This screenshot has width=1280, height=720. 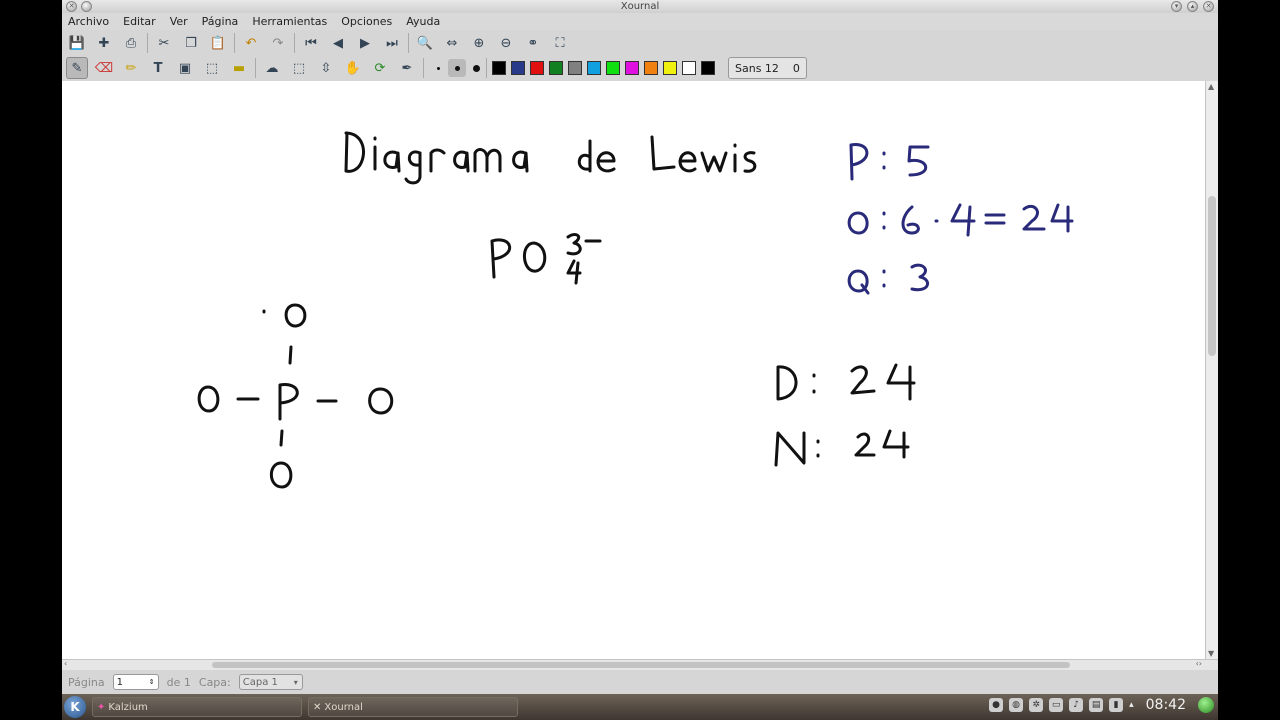 I want to click on font-button: Sans 12 0, so click(x=767, y=68).